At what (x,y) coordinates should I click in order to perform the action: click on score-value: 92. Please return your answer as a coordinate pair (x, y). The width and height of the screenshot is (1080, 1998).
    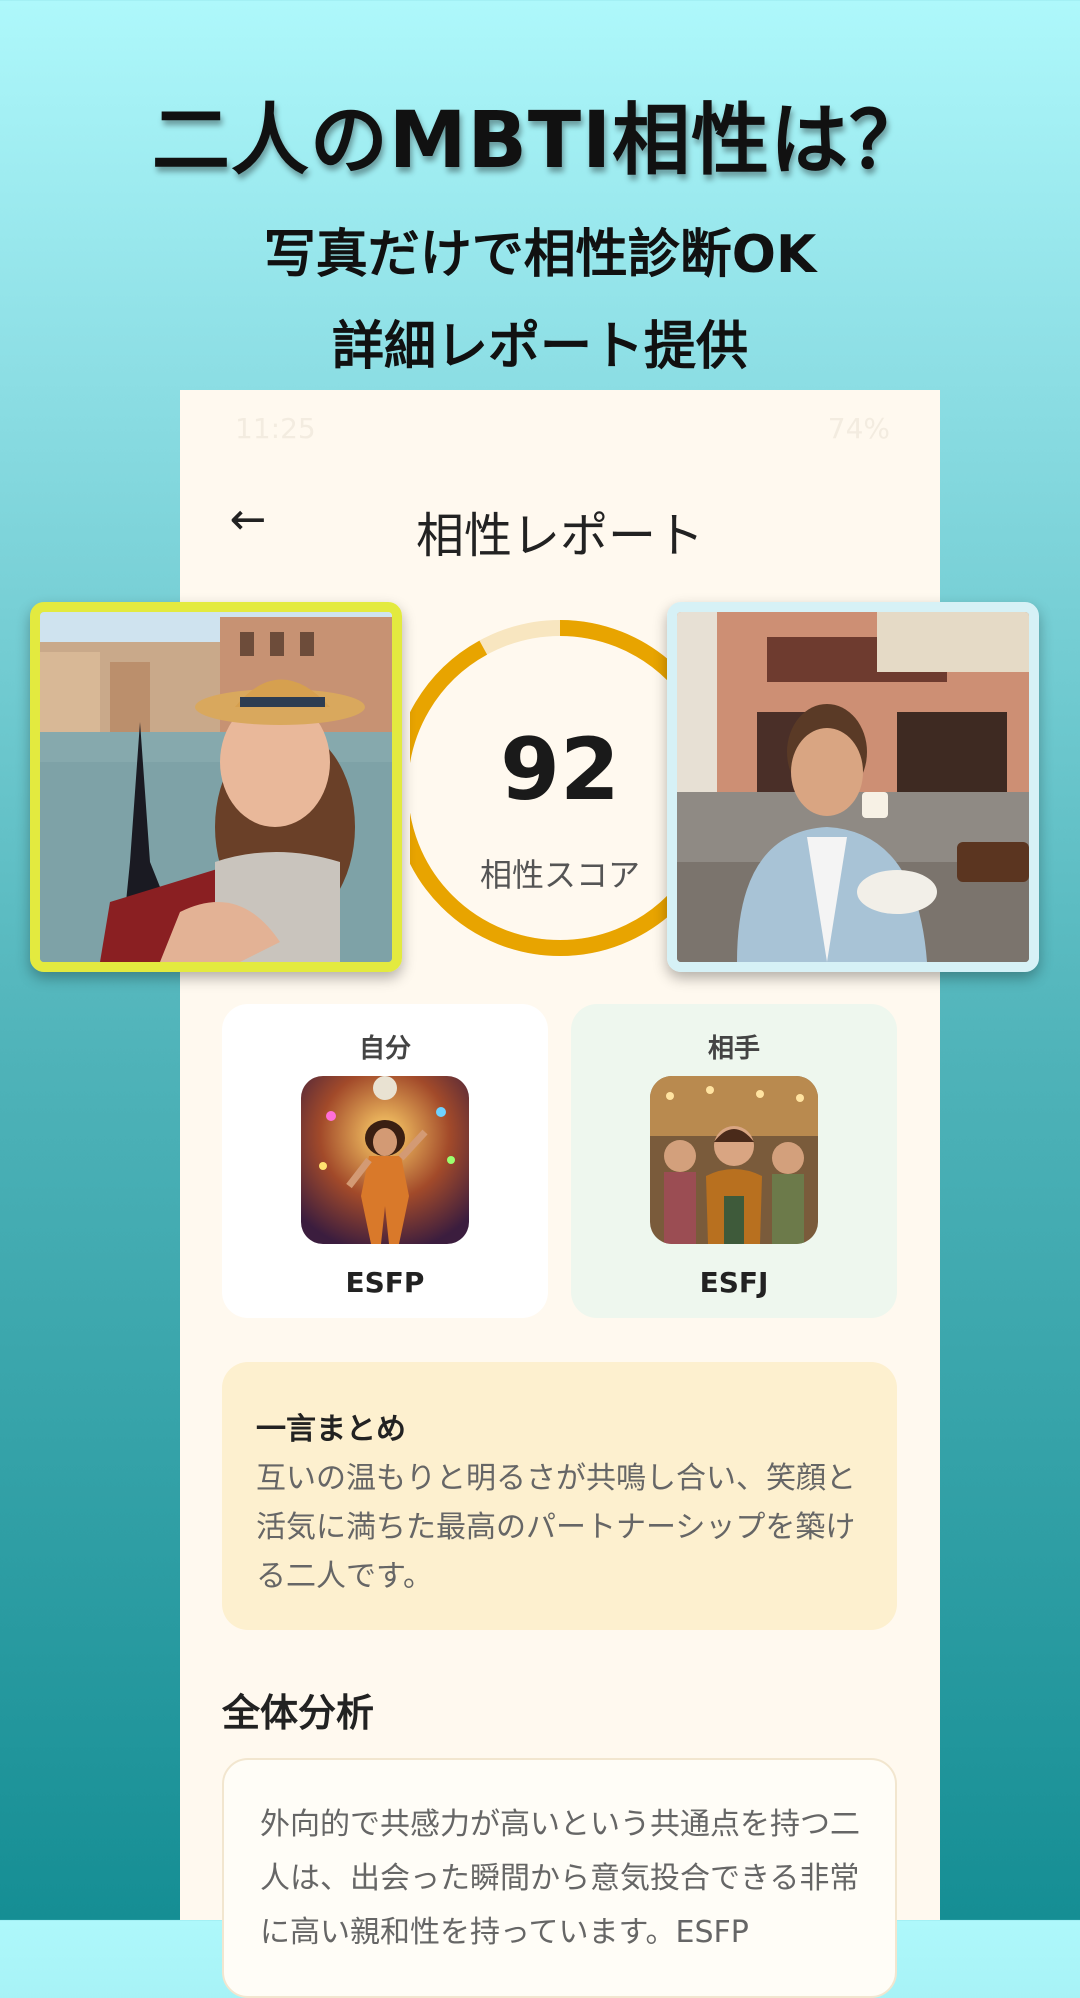
    Looking at the image, I should click on (560, 770).